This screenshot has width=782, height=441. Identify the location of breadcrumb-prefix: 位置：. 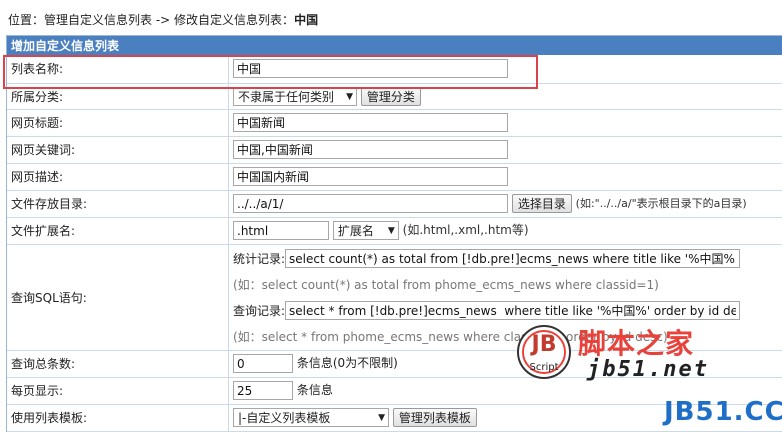
(26, 20).